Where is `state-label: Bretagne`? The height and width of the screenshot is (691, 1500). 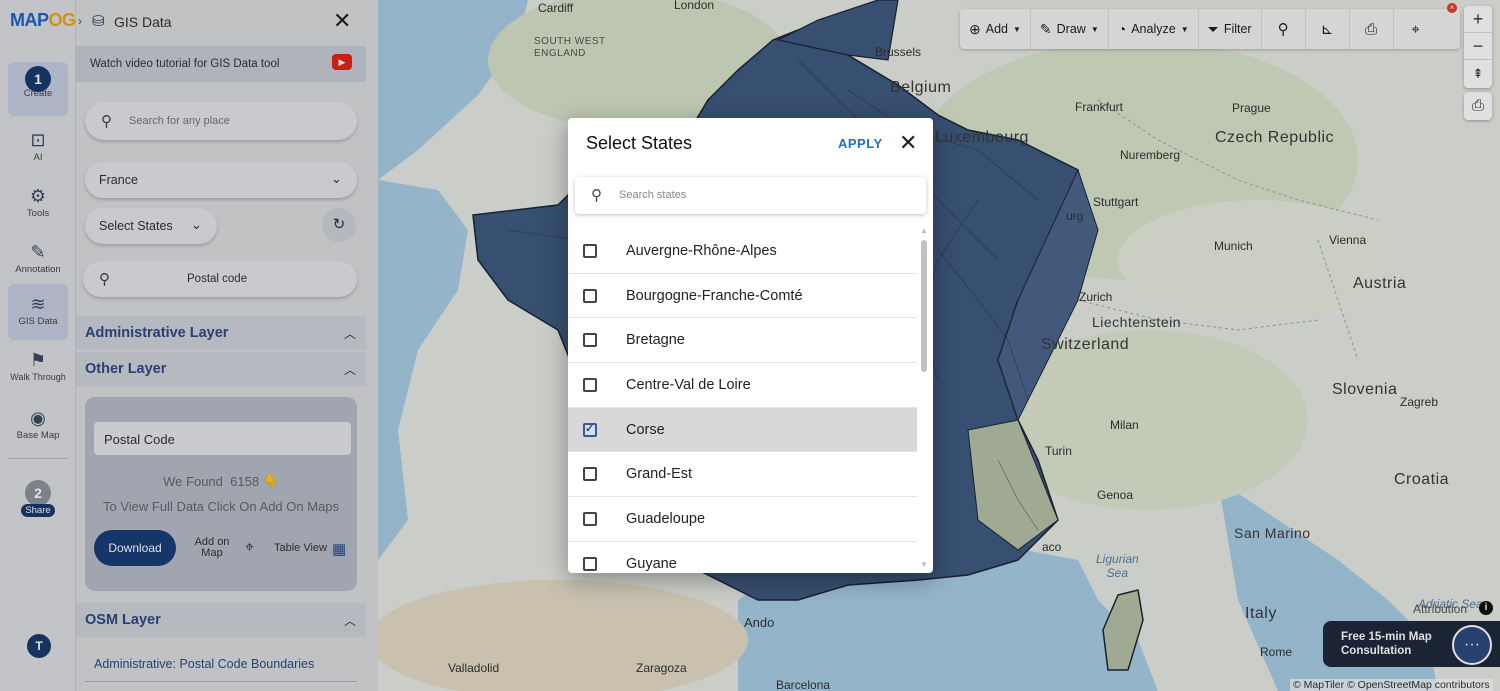 state-label: Bretagne is located at coordinates (655, 340).